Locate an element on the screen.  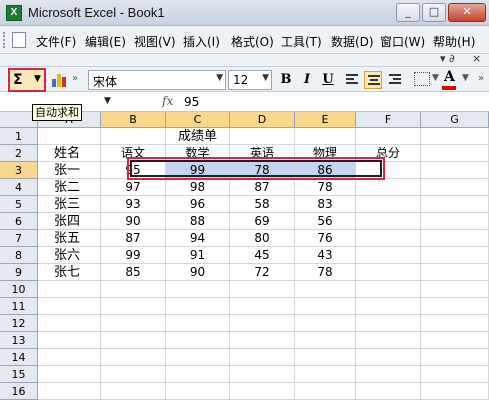
row-header-5: 5 is located at coordinates (19, 204).